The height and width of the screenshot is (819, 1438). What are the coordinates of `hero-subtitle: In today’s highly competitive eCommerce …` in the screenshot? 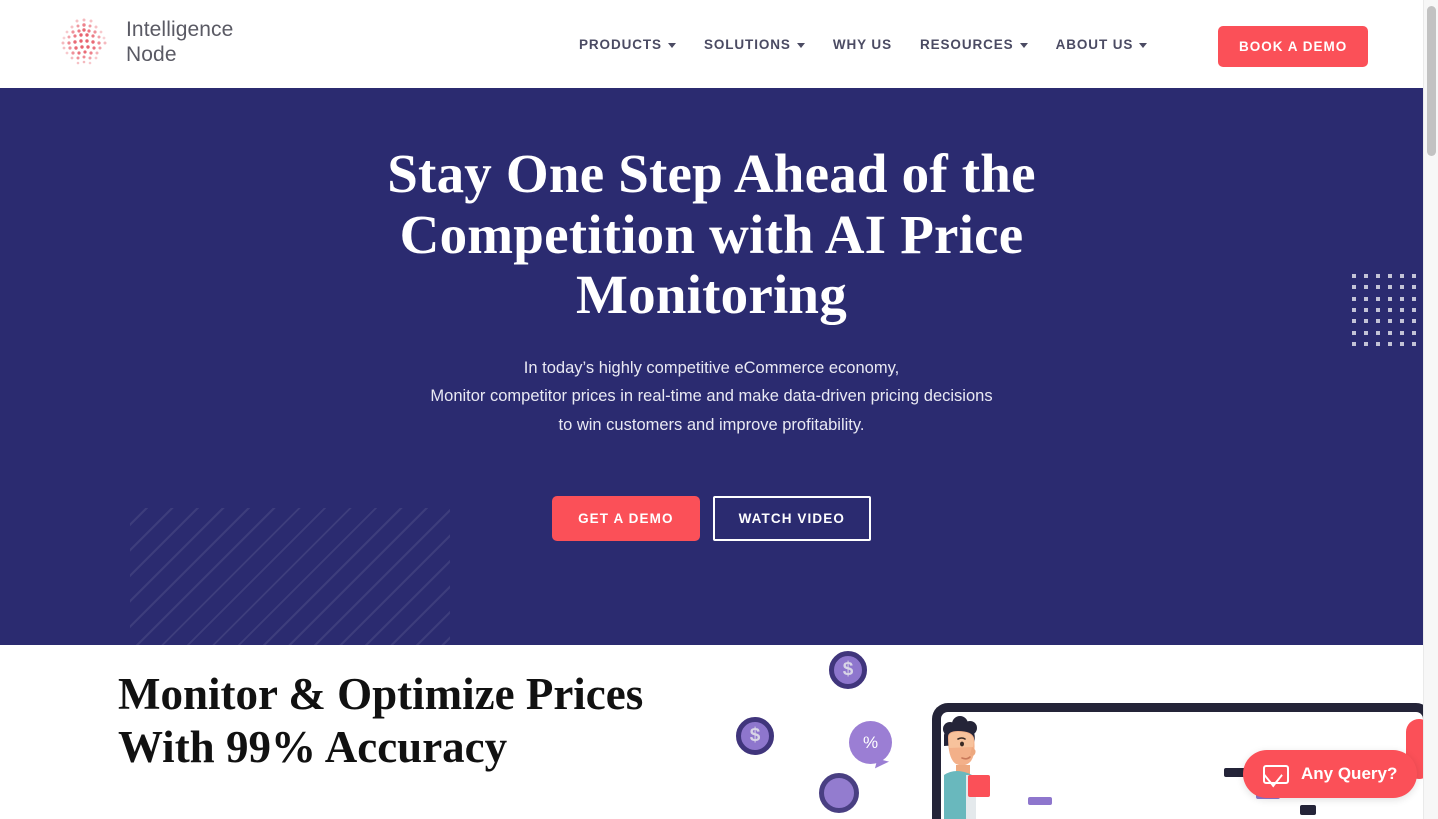 It's located at (711, 396).